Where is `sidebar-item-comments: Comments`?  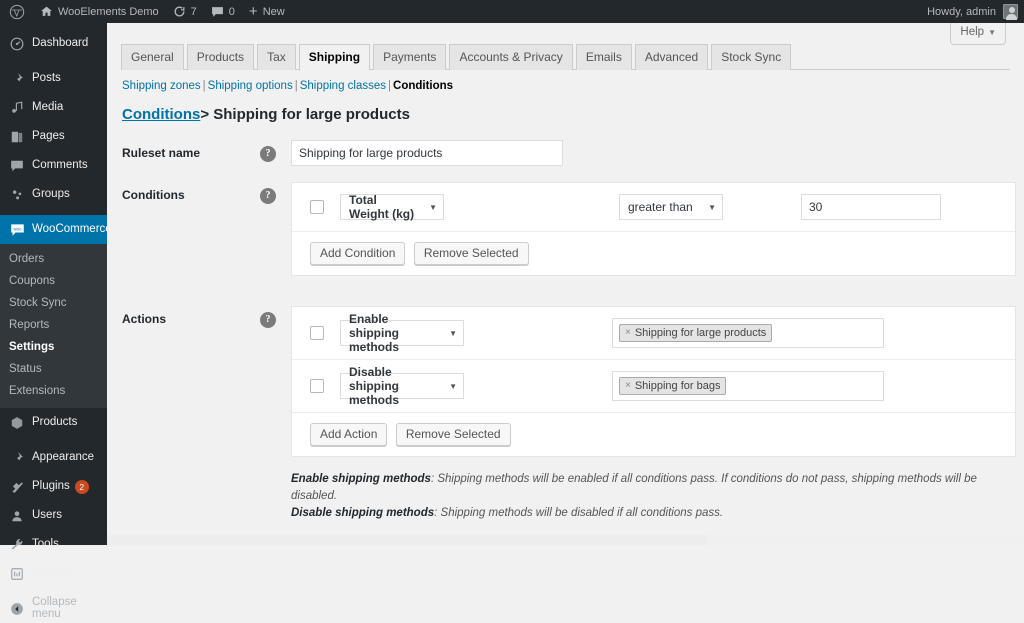 sidebar-item-comments: Comments is located at coordinates (53, 165).